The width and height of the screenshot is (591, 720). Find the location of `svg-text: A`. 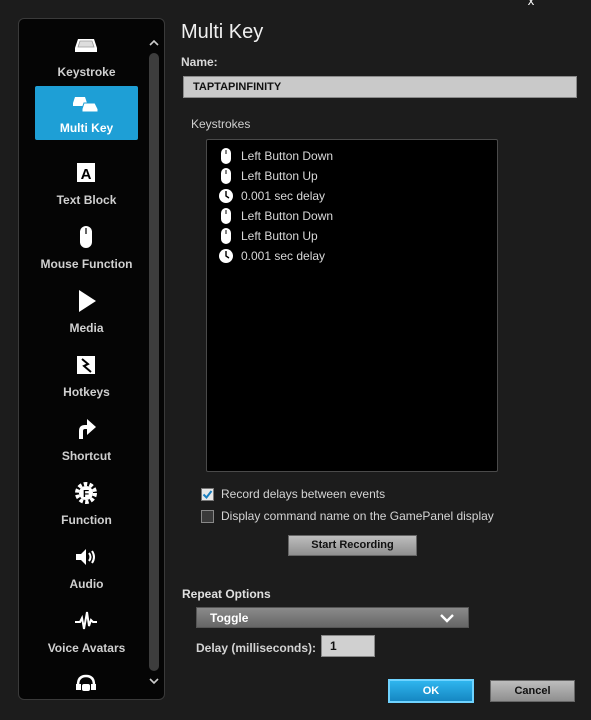

svg-text: A is located at coordinates (86, 174).